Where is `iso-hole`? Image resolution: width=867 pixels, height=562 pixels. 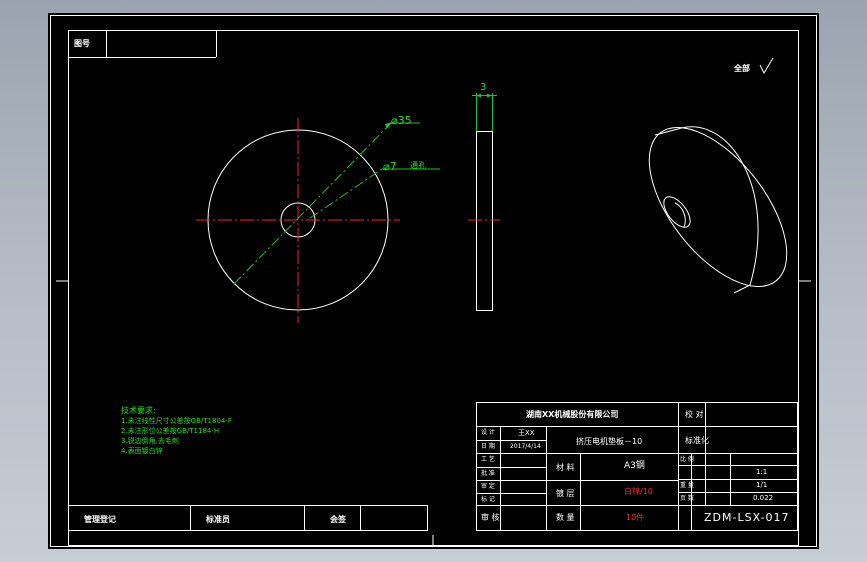
iso-hole is located at coordinates (677, 212).